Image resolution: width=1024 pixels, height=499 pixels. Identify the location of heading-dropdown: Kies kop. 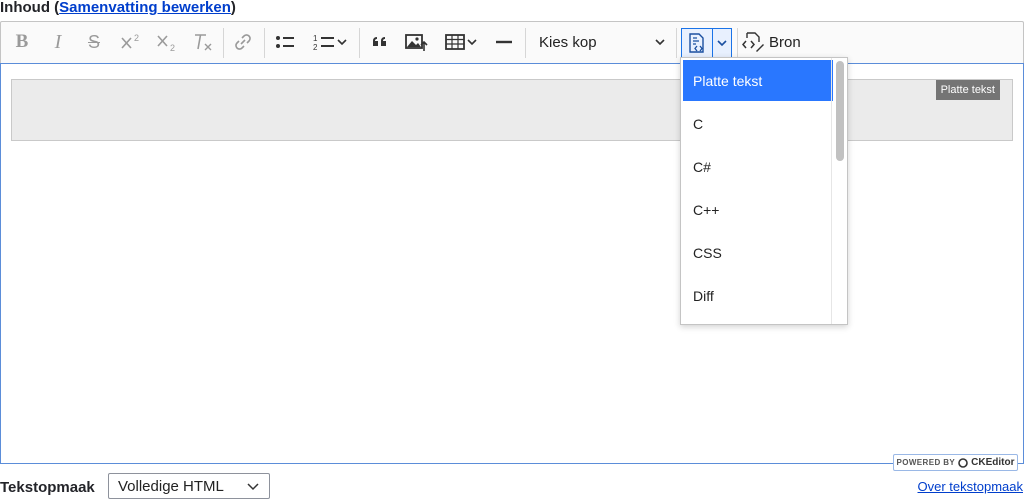
(602, 42).